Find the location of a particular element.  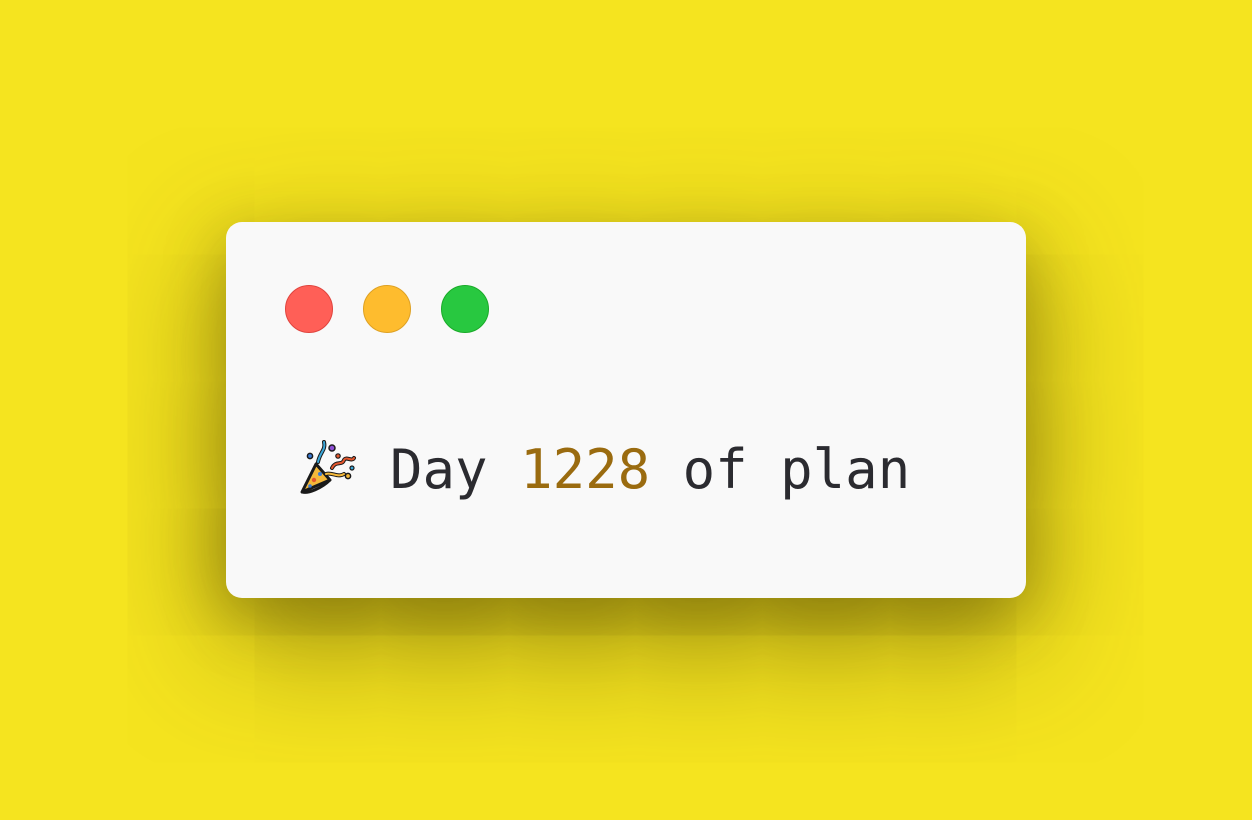

zoom-button is located at coordinates (465, 309).